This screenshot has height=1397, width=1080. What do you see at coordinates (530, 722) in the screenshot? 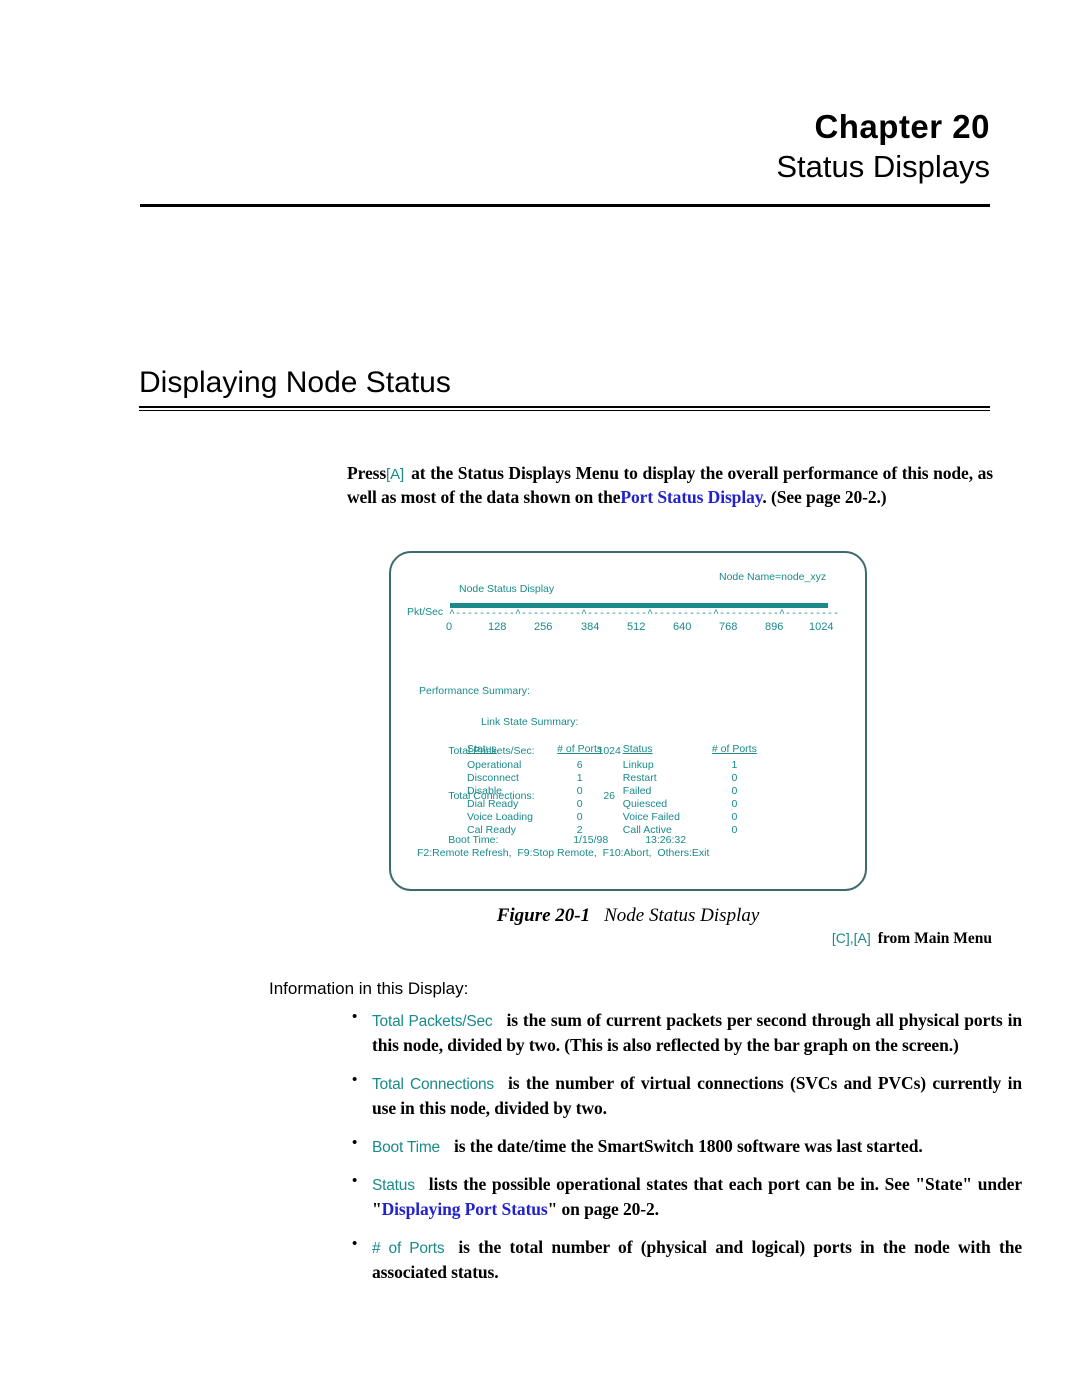
I see `link-state-summary-heading: Link State Summary:` at bounding box center [530, 722].